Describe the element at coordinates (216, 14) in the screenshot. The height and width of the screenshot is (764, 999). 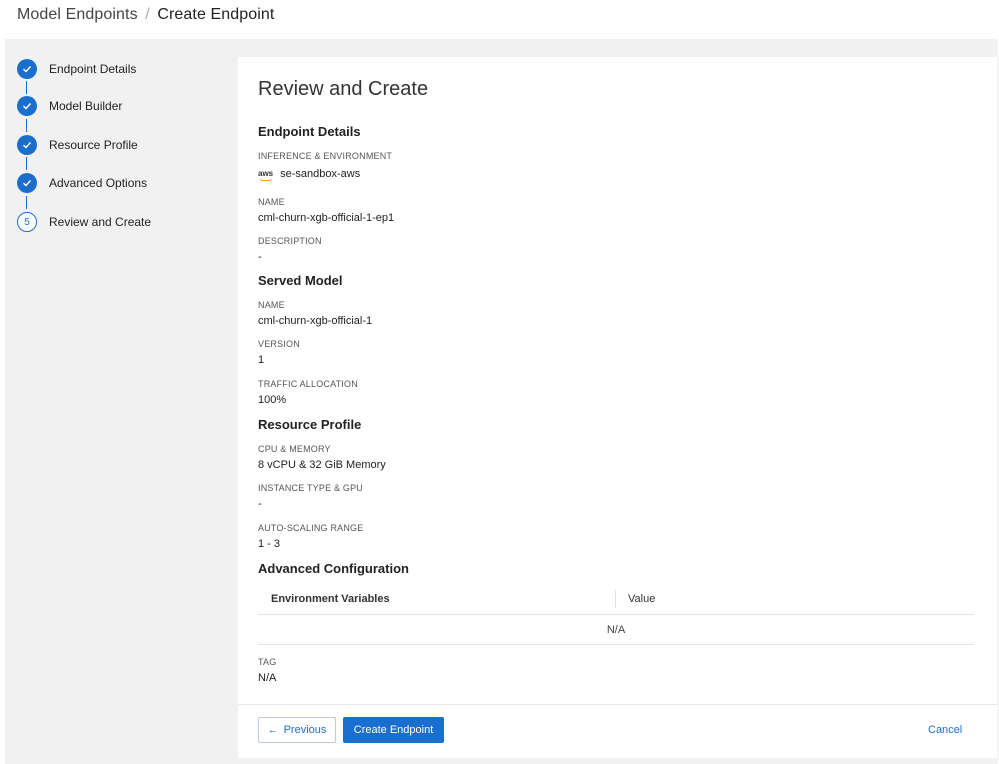
I see `breadcrumb-current-page: Create Endpoint` at that location.